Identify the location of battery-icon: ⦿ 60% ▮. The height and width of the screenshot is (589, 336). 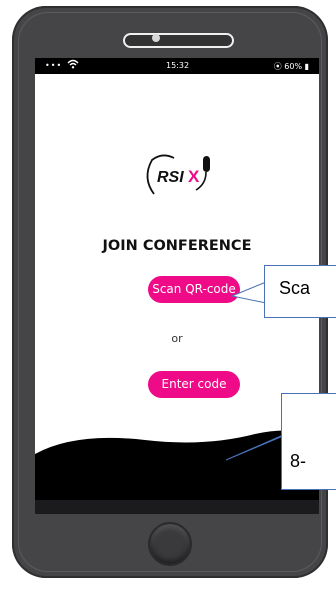
(291, 66).